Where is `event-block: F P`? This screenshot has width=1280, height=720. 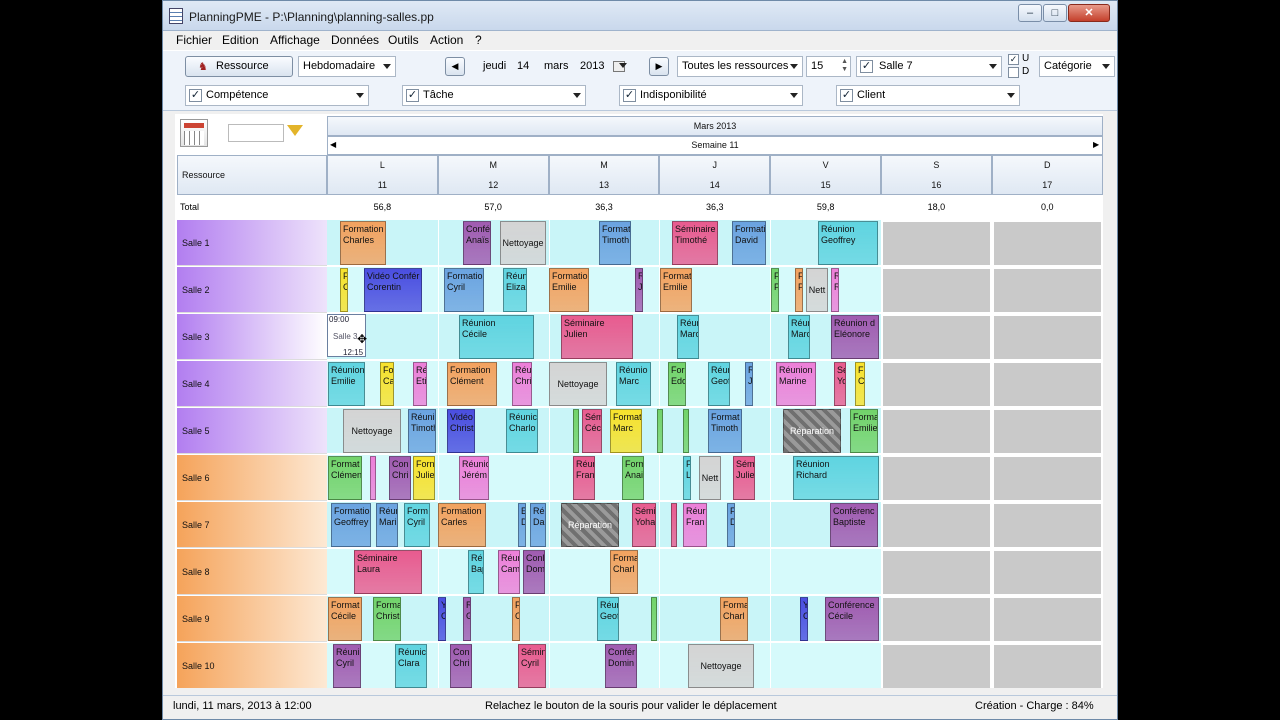
event-block: F P is located at coordinates (799, 290).